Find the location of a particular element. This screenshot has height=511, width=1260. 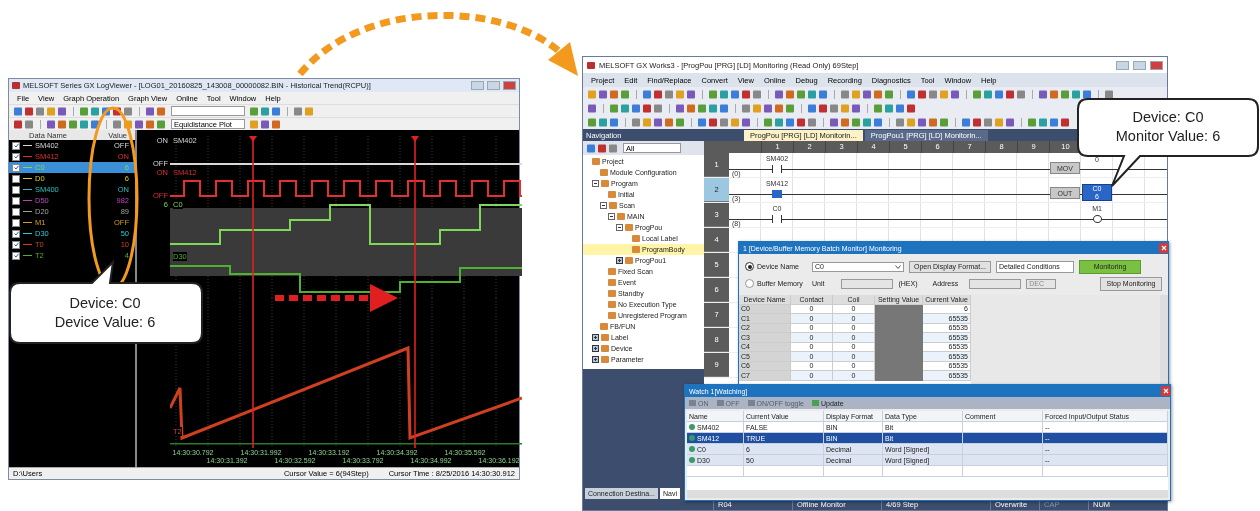

dropdown is located at coordinates (208, 111).